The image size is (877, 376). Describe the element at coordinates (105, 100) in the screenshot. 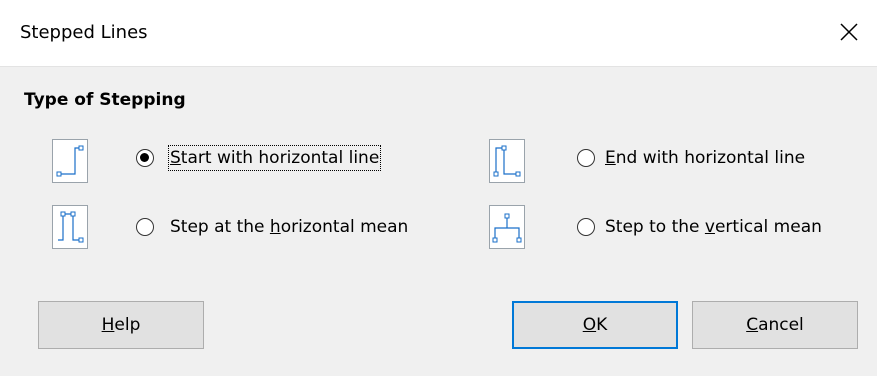

I see `section-title: Type of Stepping` at that location.